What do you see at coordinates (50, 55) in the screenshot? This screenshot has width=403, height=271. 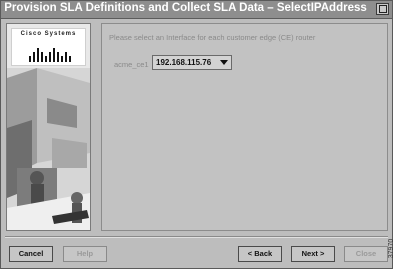 I see `cisco-bars-icon` at bounding box center [50, 55].